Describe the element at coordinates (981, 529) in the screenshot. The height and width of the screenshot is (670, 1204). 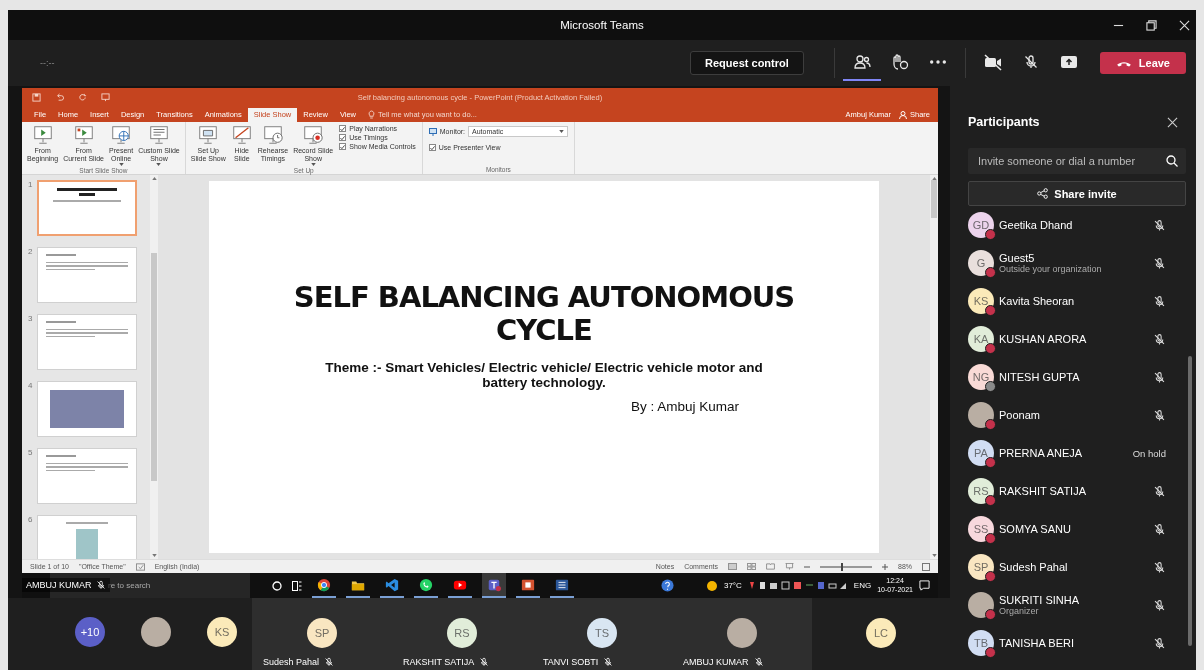
I see `avatar-initials: SS` at that location.